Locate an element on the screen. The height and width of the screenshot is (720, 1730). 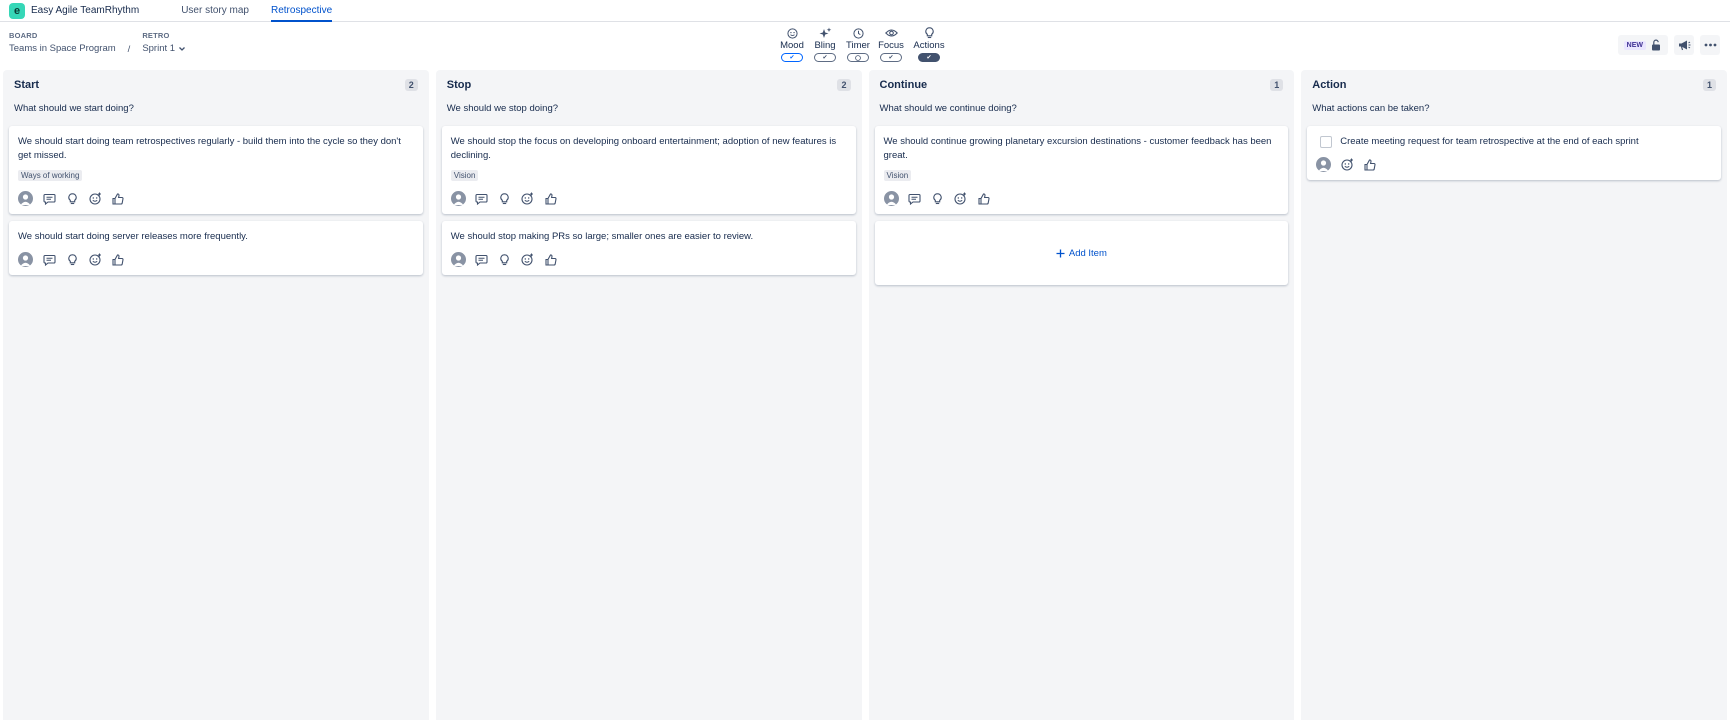
app-logo-icon: e is located at coordinates (17, 10).